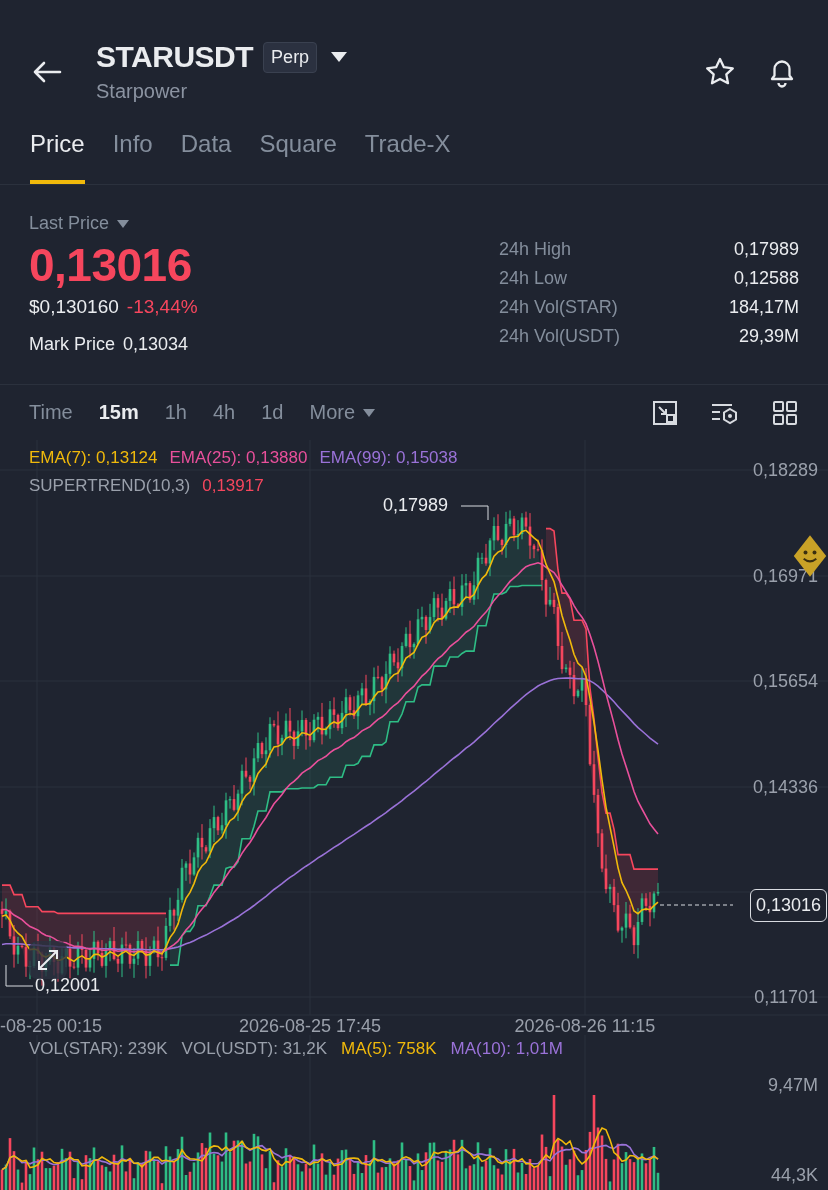  Describe the element at coordinates (72, 344) in the screenshot. I see `mark-price-label: Mark Price` at that location.